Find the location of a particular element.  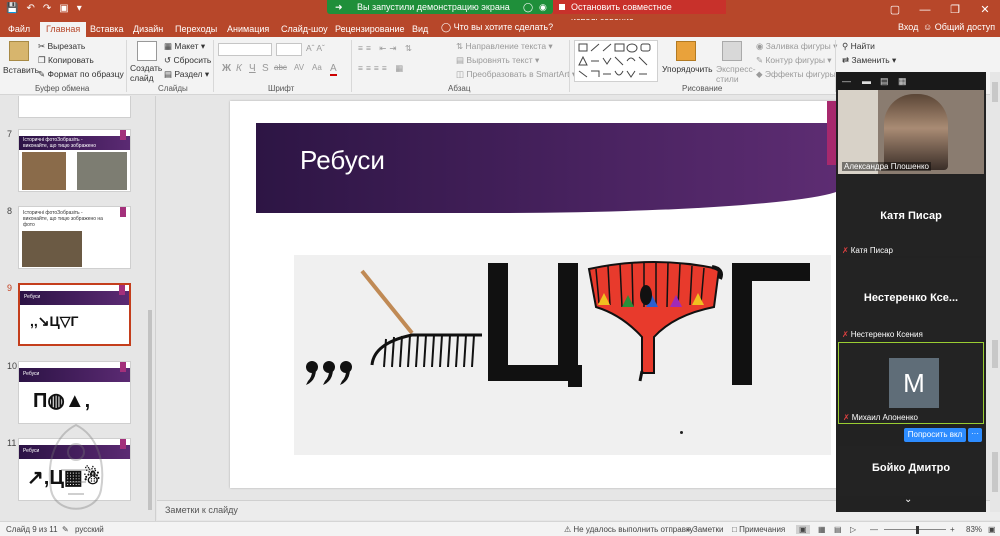

ask-to-unmute-button: Попросить вкл is located at coordinates (935, 435).